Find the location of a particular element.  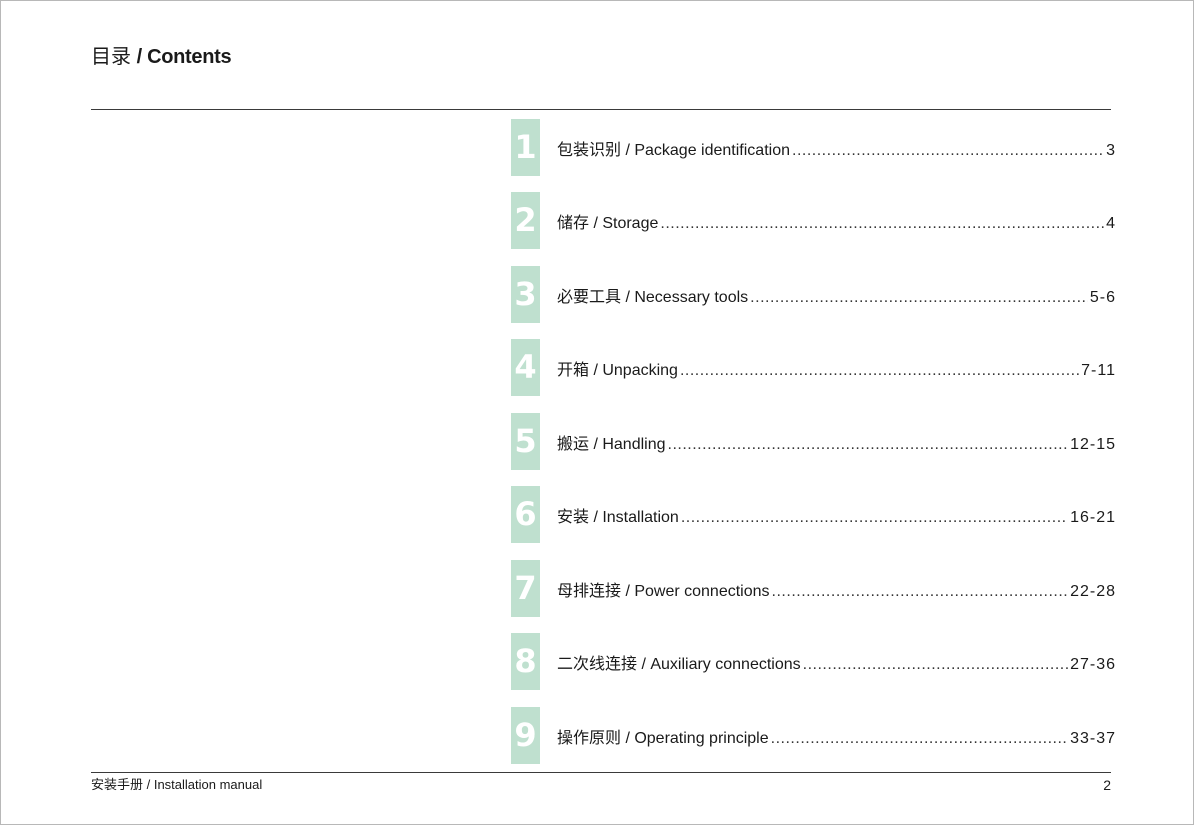

toc-line: 开箱 / Unpacking 7-11 is located at coordinates (836, 371).